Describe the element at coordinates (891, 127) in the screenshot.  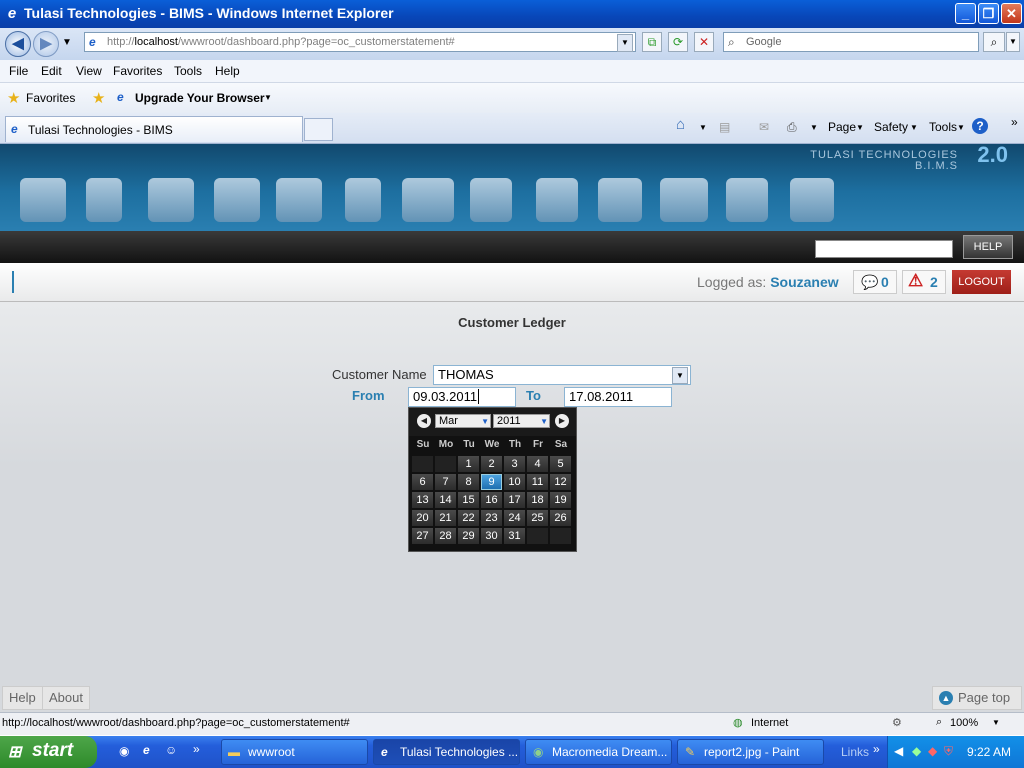
I see `safety-menu: Safety` at that location.